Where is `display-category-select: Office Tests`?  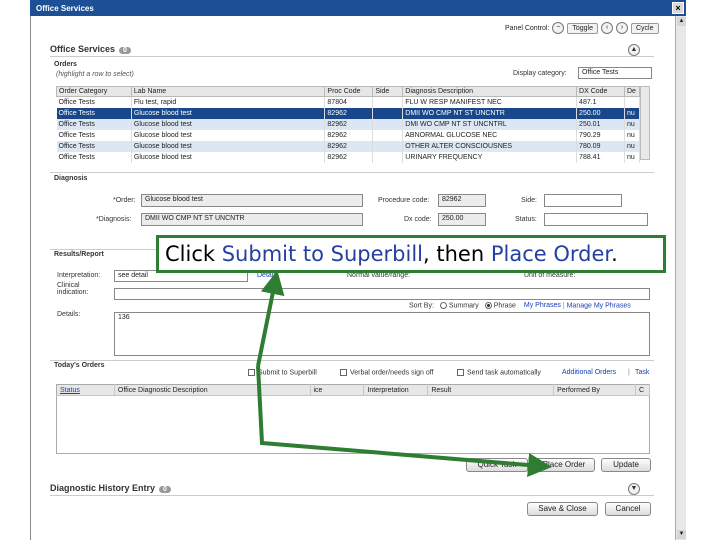
display-category-select: Office Tests is located at coordinates (615, 73).